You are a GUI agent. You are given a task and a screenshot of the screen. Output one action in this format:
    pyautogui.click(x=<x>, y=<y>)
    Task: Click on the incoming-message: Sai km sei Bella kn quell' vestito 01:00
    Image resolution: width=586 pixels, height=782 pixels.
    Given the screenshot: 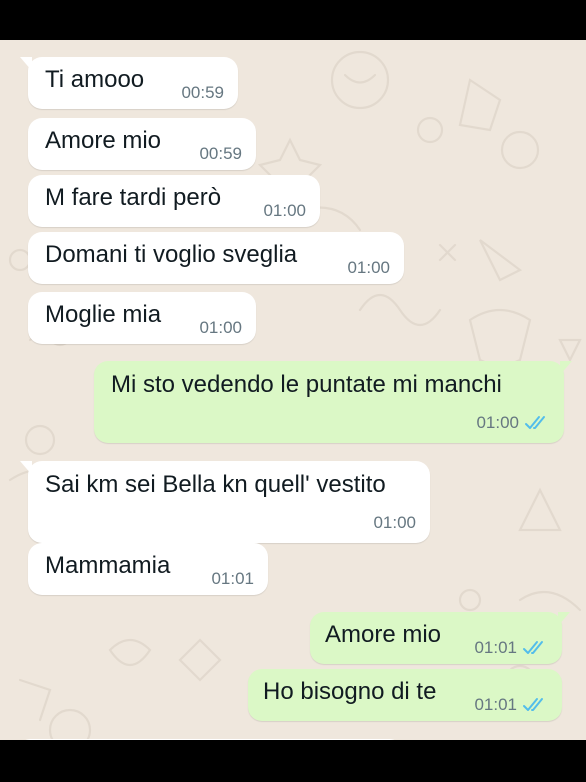 What is the action you would take?
    pyautogui.click(x=225, y=502)
    